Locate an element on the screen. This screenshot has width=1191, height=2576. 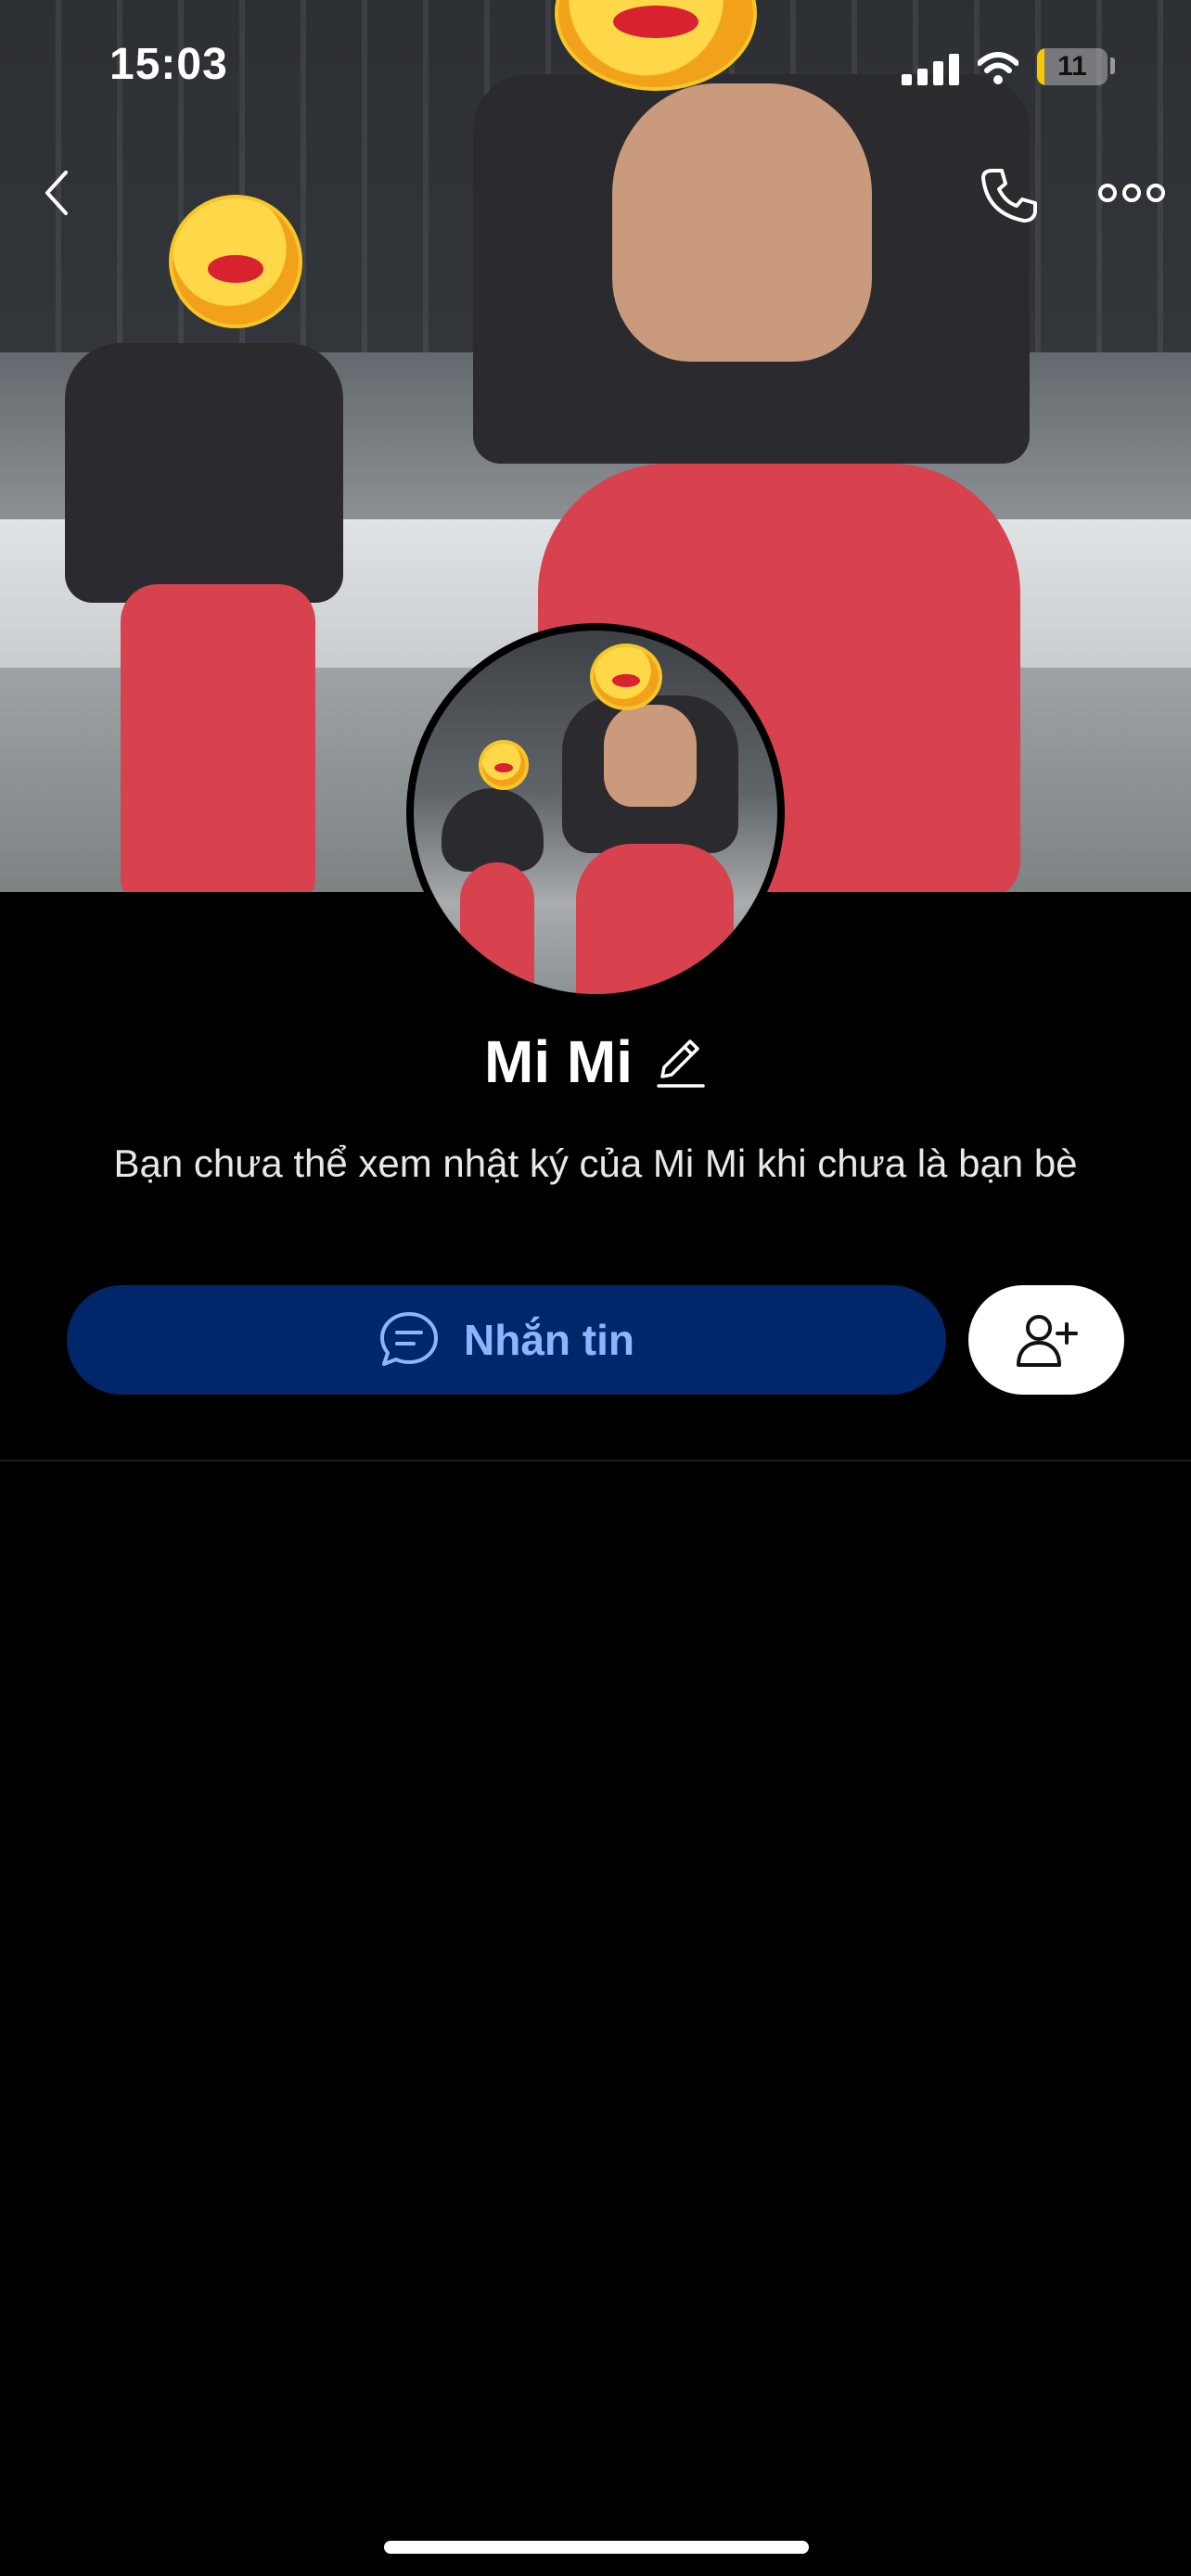
cover-person-left-shirt is located at coordinates (204, 473).